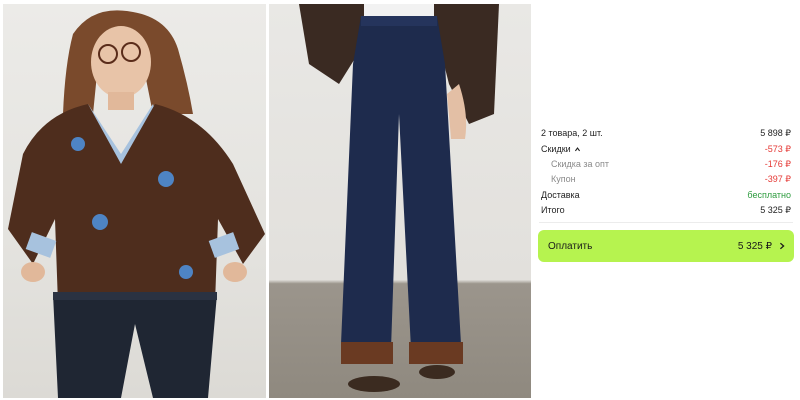  Describe the element at coordinates (782, 246) in the screenshot. I see `chevron-right-icon` at that location.